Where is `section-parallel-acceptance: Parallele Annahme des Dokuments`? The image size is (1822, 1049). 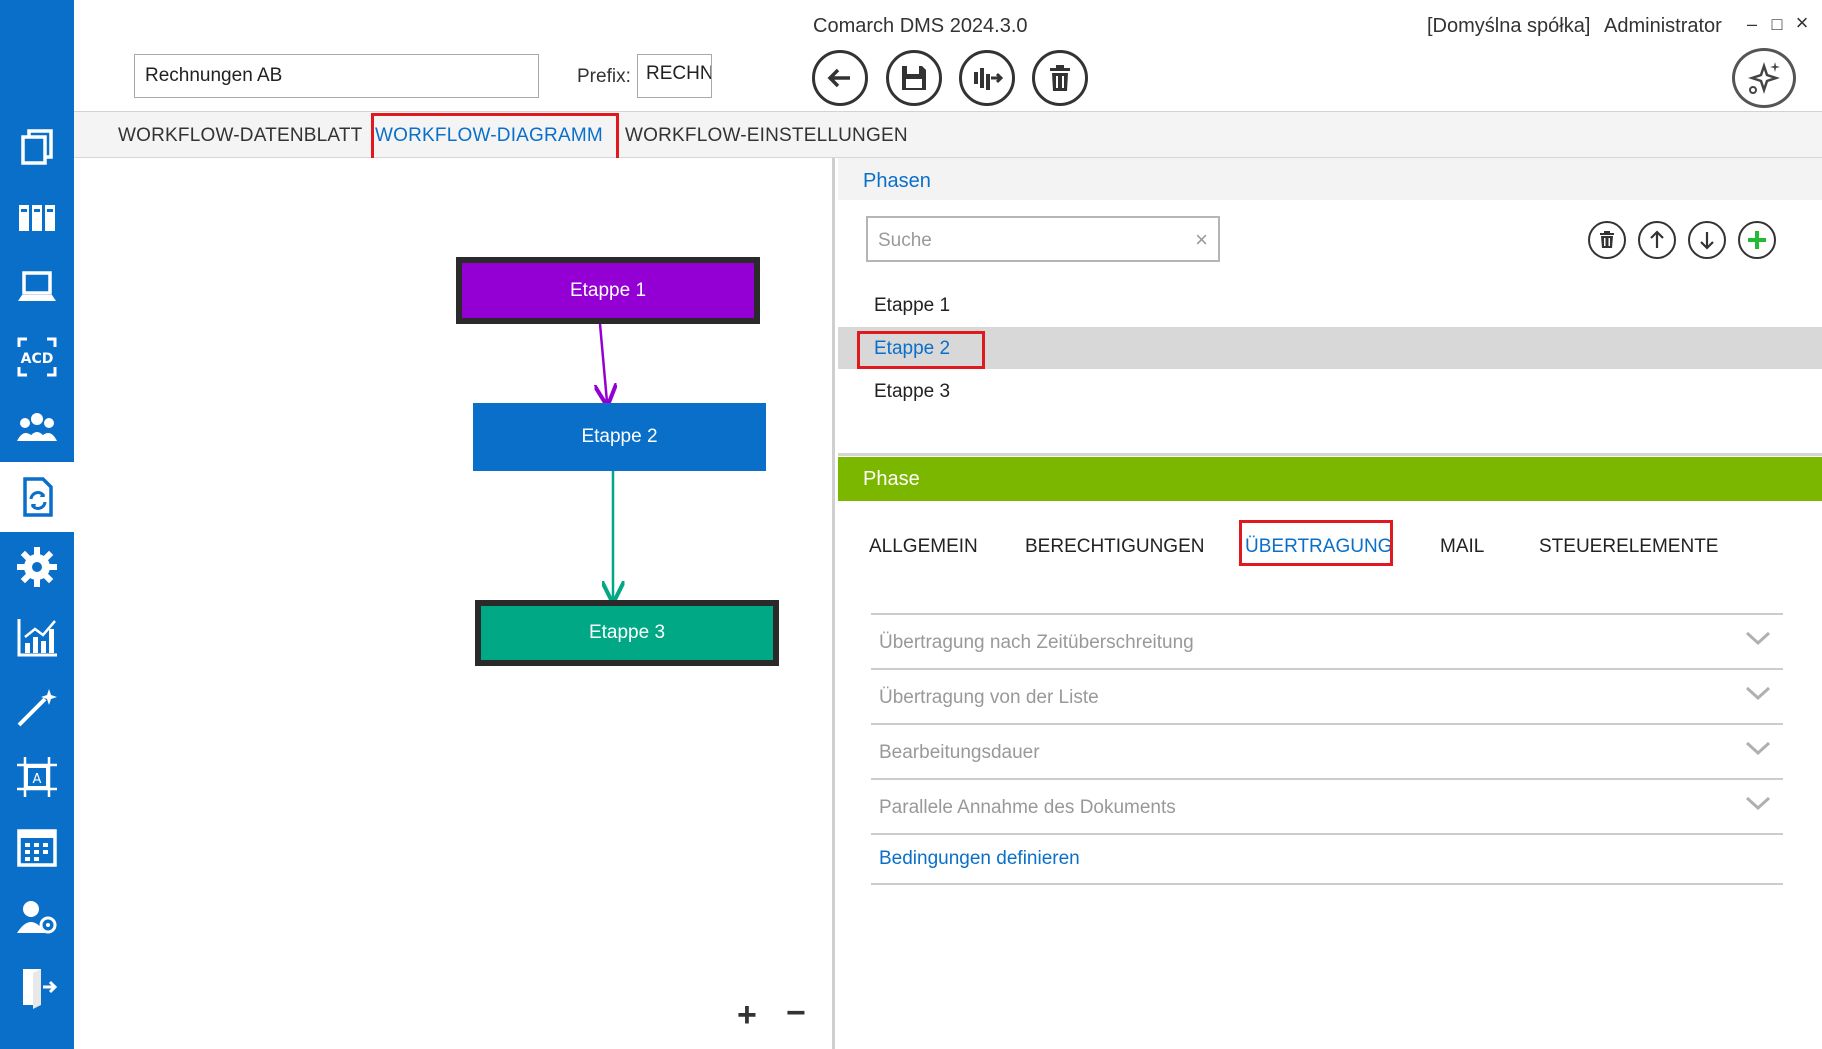 section-parallel-acceptance: Parallele Annahme des Dokuments is located at coordinates (1327, 807).